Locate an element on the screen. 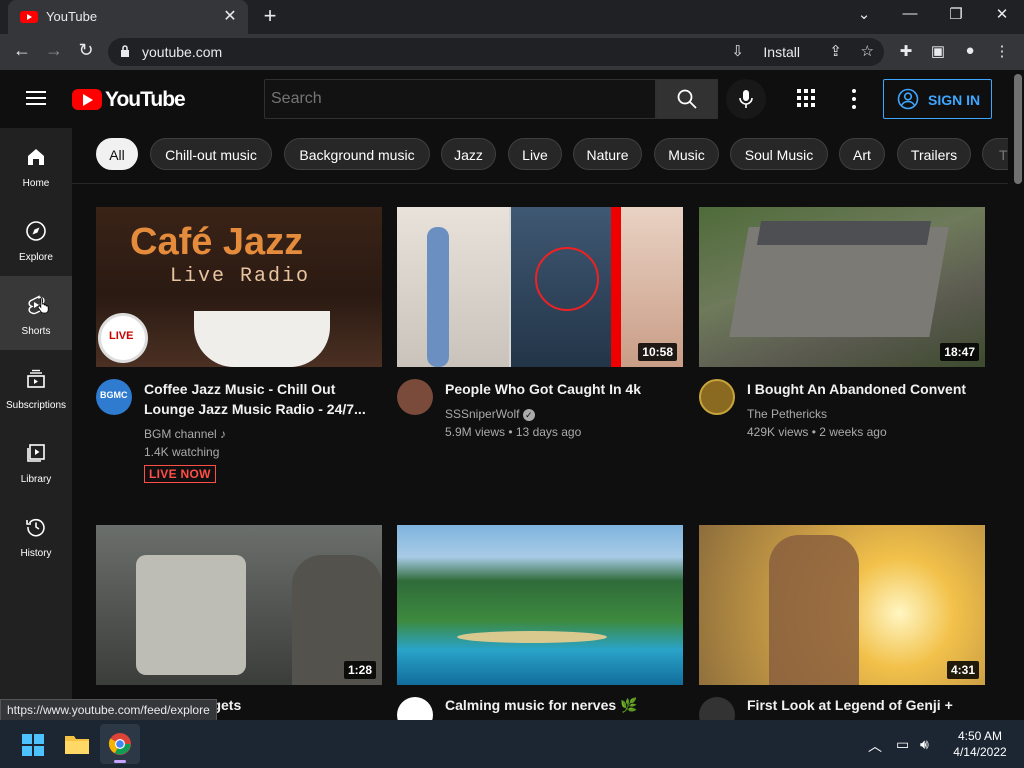 The width and height of the screenshot is (1024, 768). chip-soul-music: Soul Music is located at coordinates (779, 154).